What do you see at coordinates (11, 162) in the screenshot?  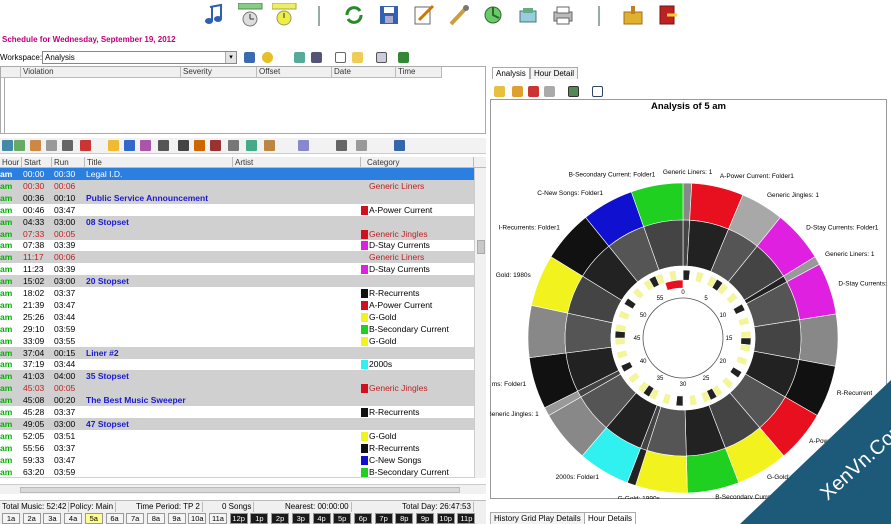 I see `col-hour: Hour` at bounding box center [11, 162].